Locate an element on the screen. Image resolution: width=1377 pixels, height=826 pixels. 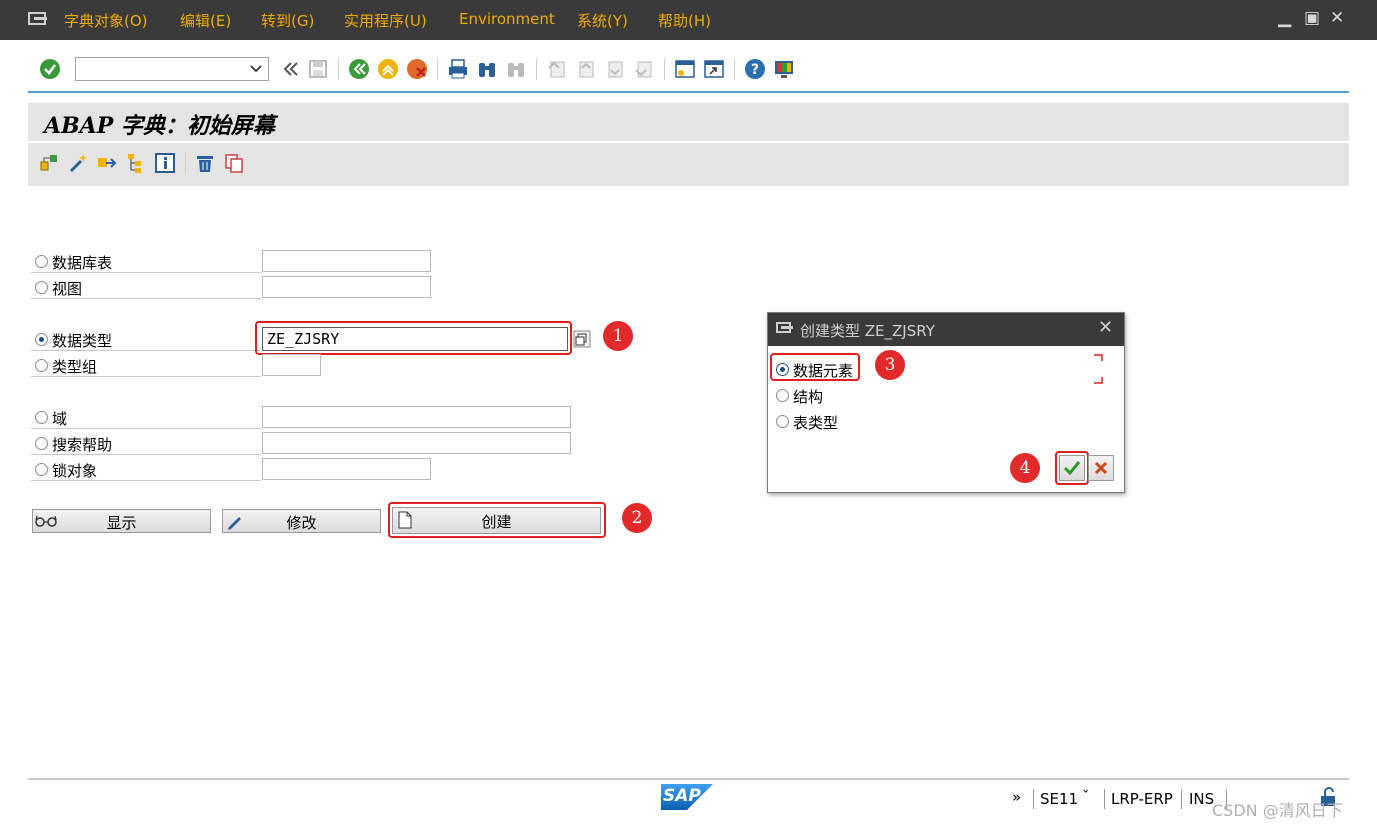
domain-input is located at coordinates (416, 417).